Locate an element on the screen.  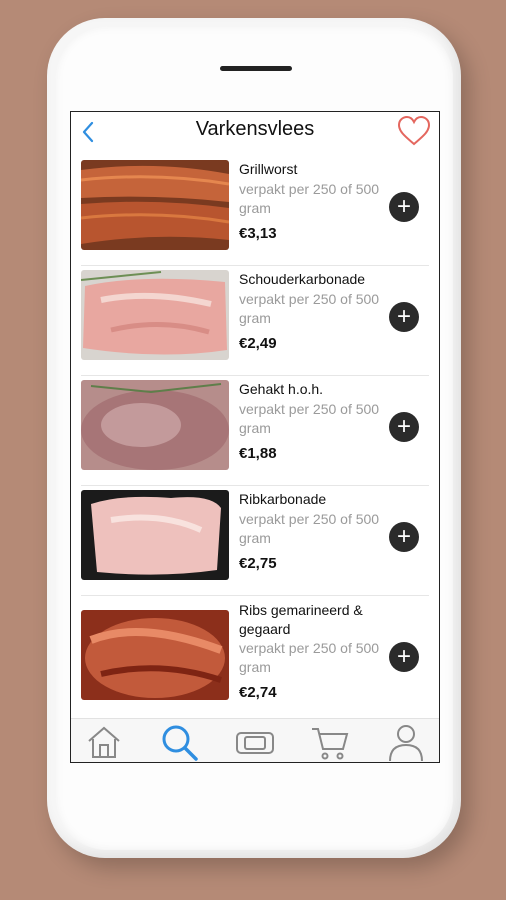
product-name: Schouderkarbonade is located at coordinates (302, 279).